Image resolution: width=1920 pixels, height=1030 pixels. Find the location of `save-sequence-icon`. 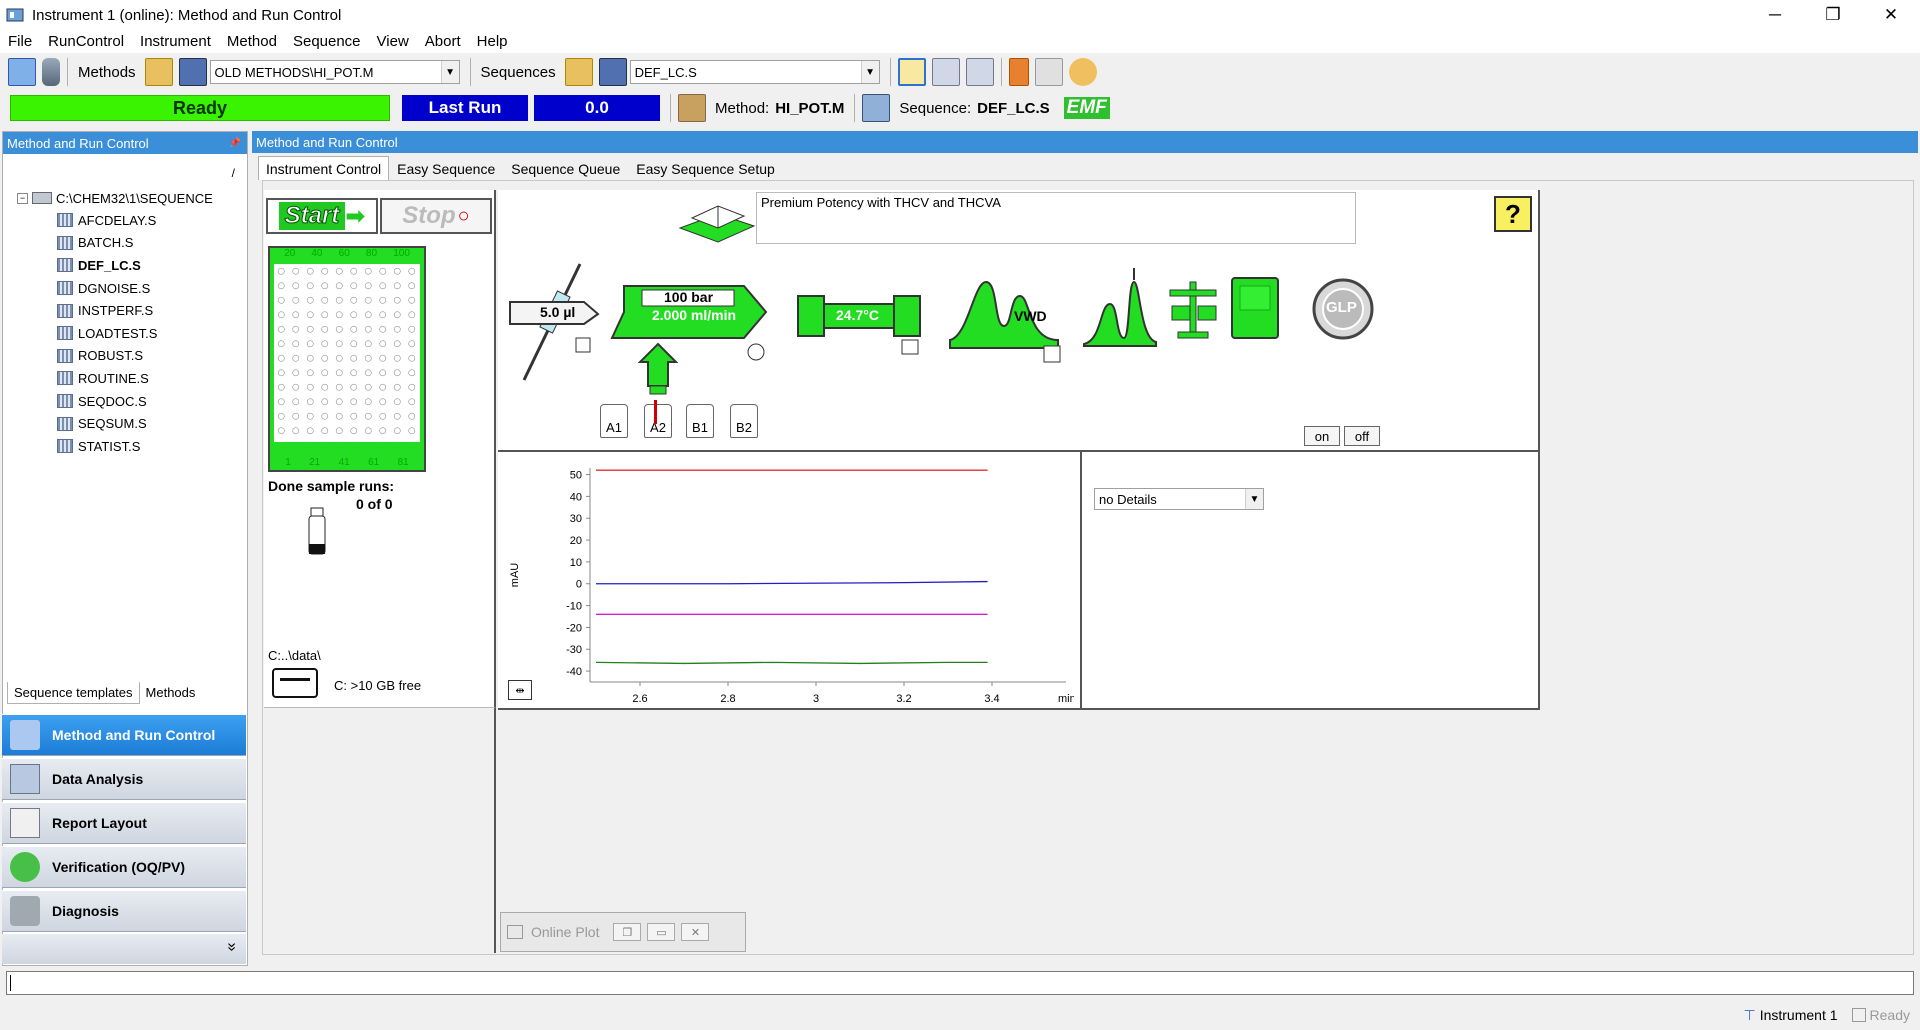

save-sequence-icon is located at coordinates (612, 72).